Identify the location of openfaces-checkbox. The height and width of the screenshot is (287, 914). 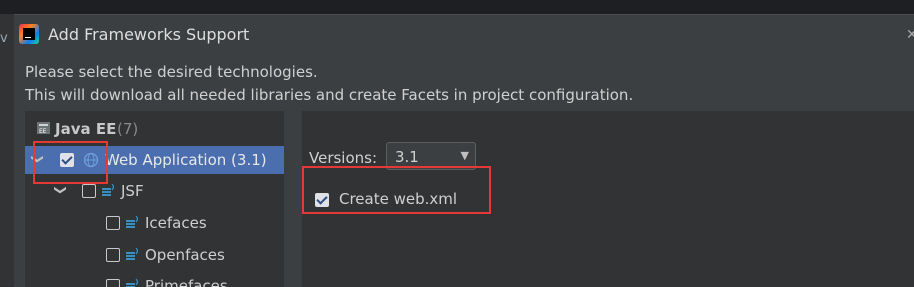
(113, 255).